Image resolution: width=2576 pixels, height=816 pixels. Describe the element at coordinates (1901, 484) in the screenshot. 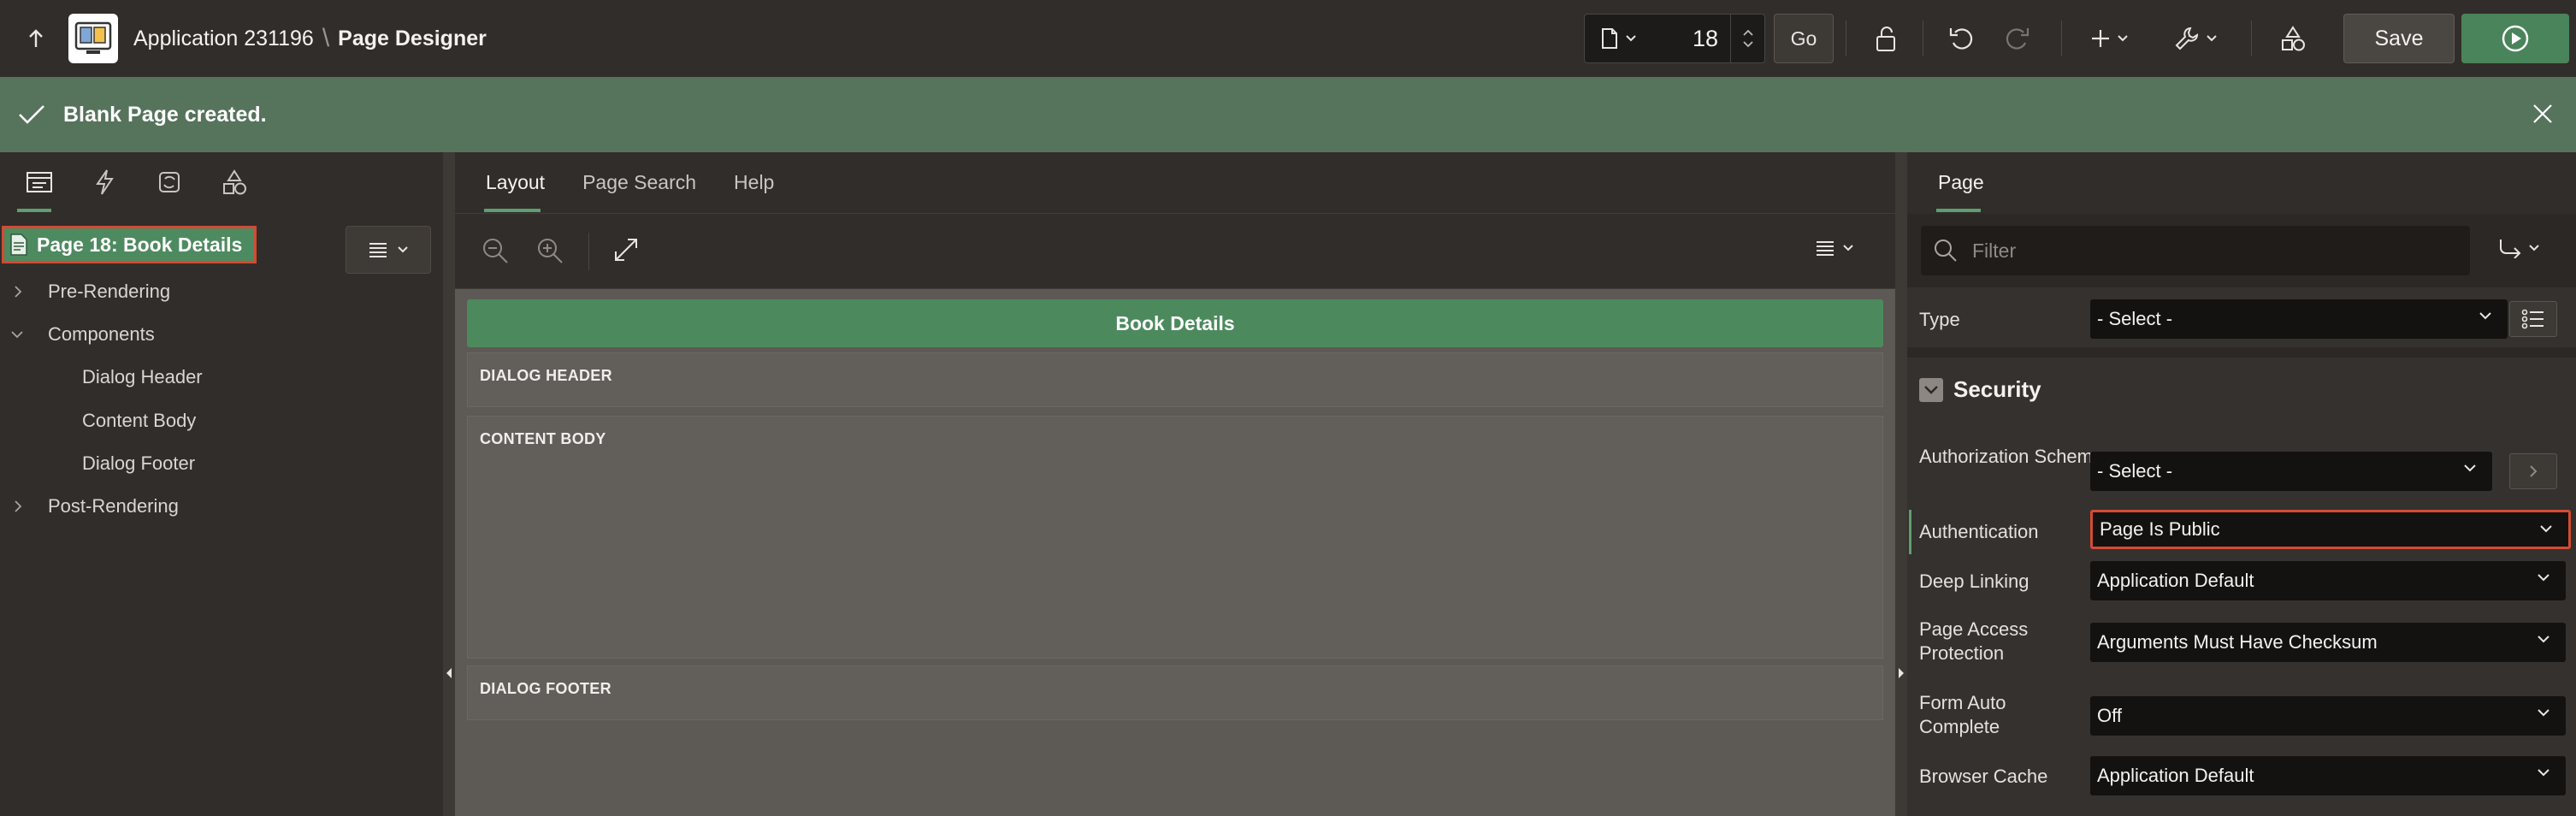

I see `right-splitter` at that location.